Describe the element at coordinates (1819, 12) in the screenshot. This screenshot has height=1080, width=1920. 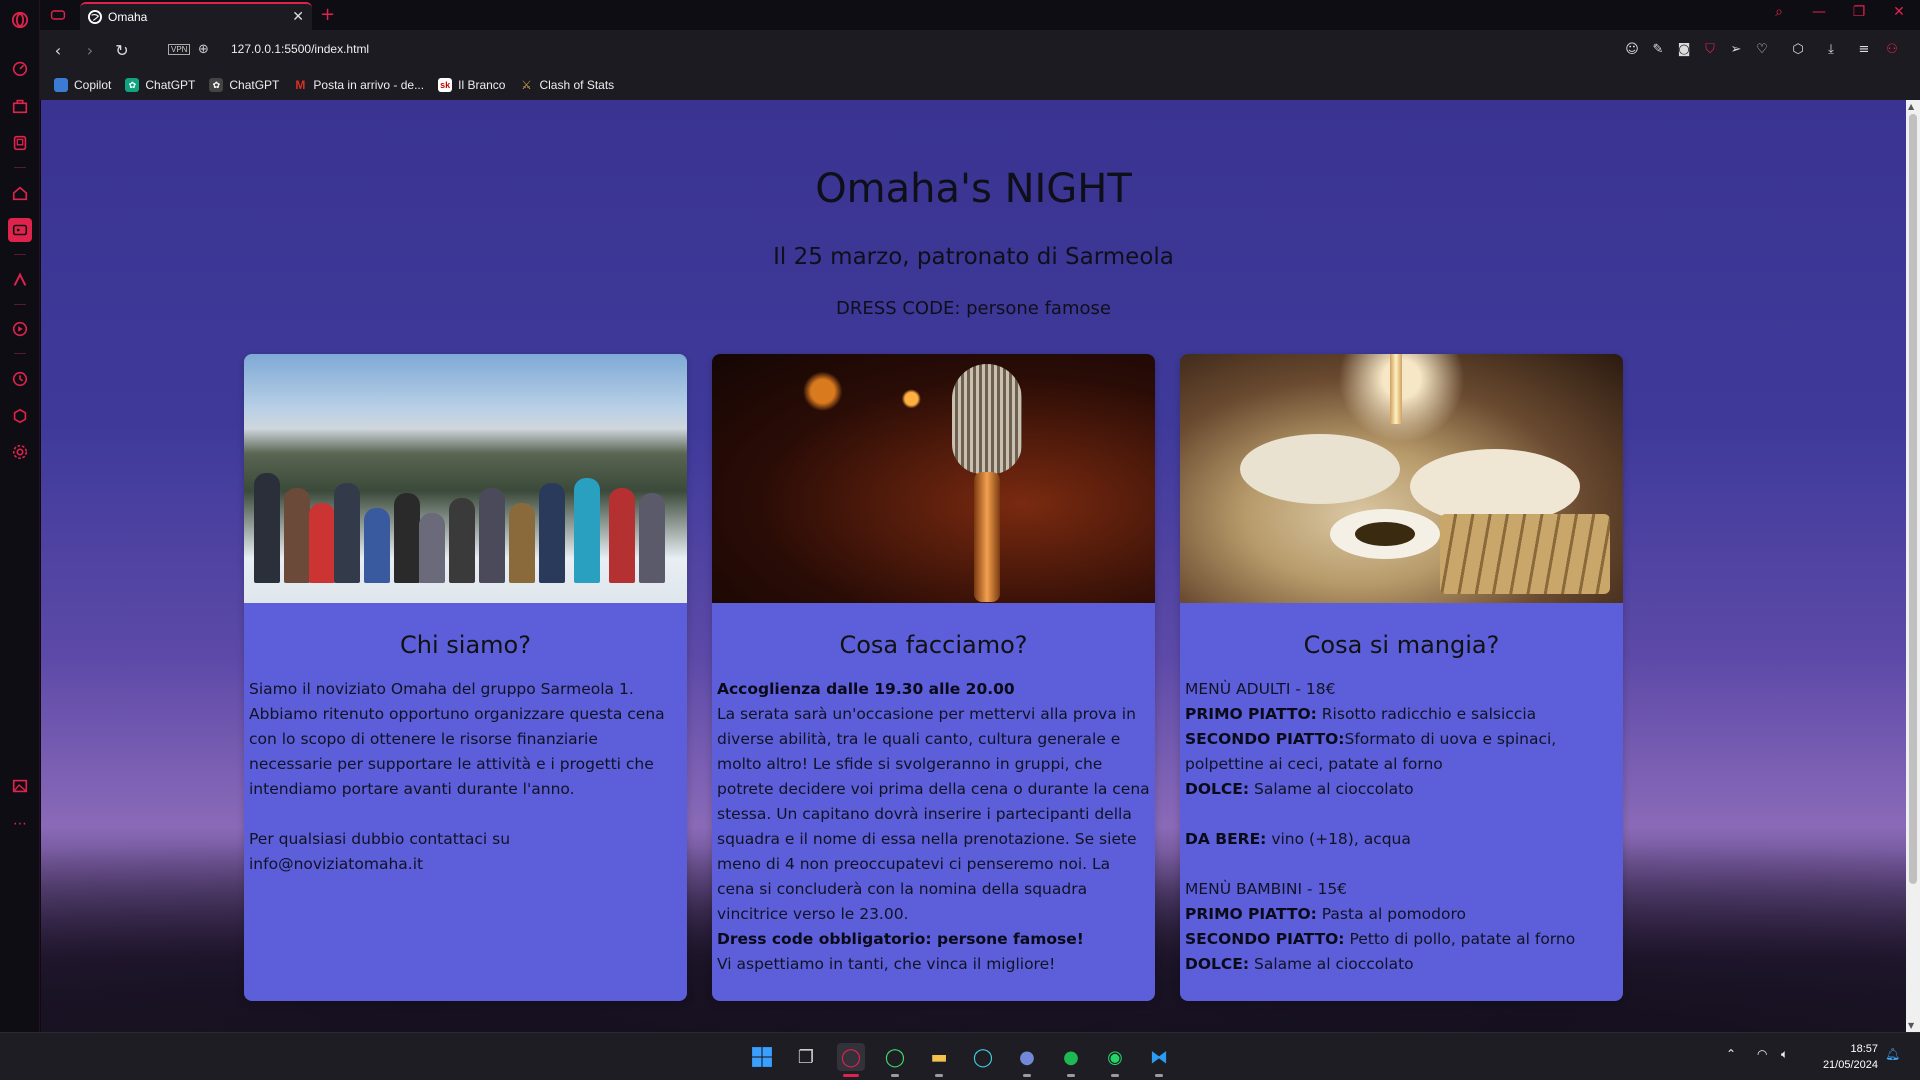
I see `minimize-icon: —` at that location.